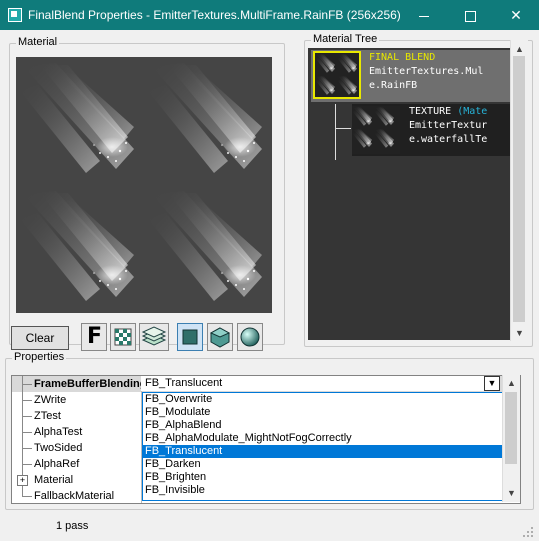  I want to click on chevron-down-icon: ▼, so click(492, 383).